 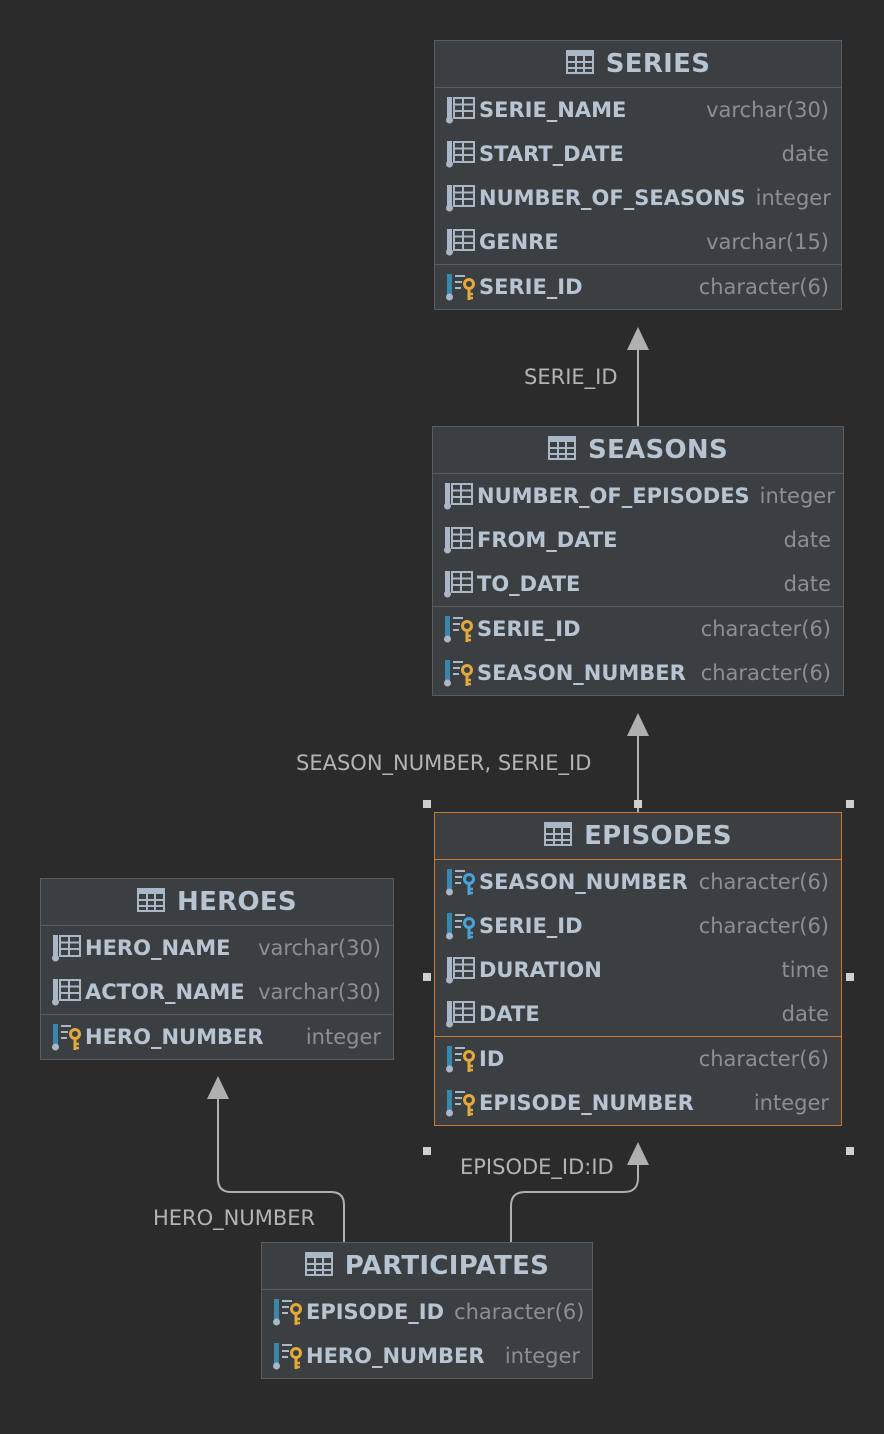 I want to click on column-row: DURATION time, so click(x=638, y=970).